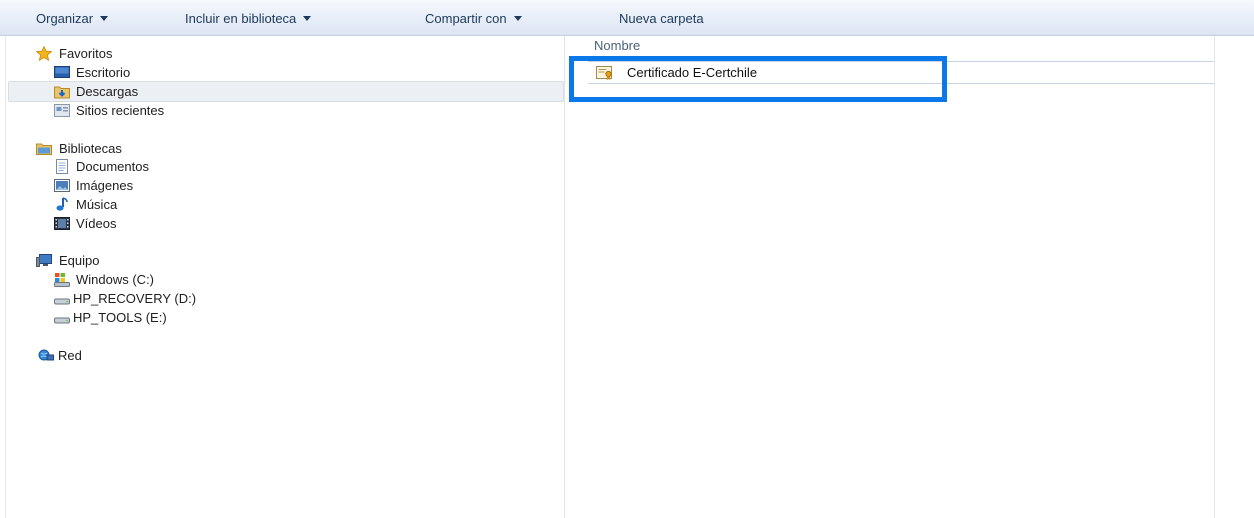  I want to click on nav-group-label: Bibliotecas, so click(90, 148).